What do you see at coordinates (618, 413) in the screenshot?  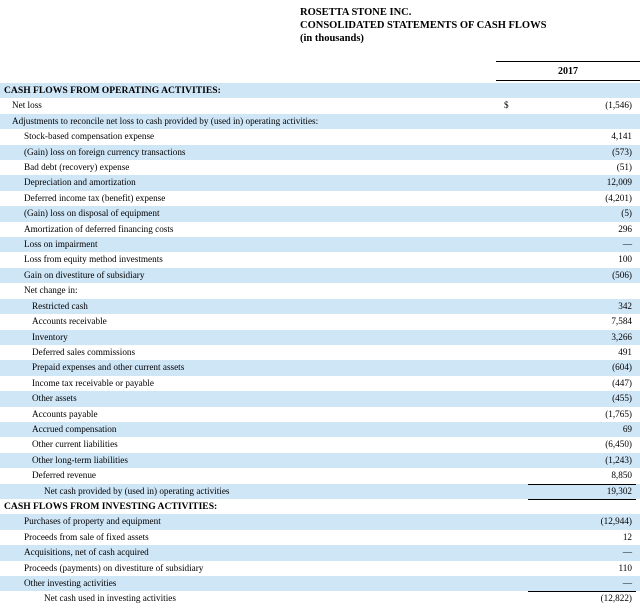 I see `value-cell: (1,765)` at bounding box center [618, 413].